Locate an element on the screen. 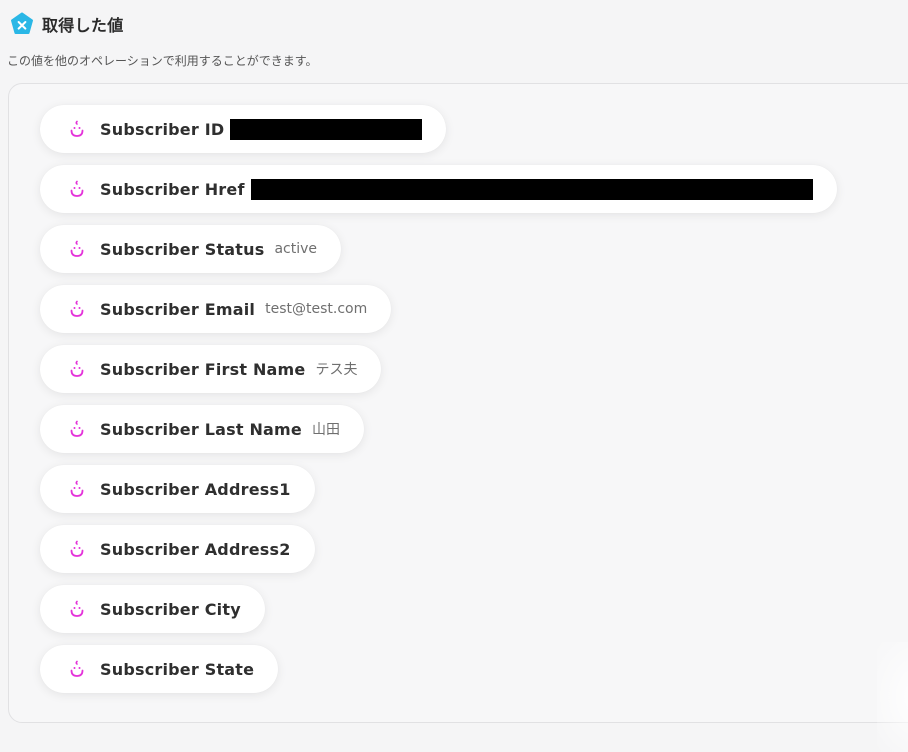  value-text: active is located at coordinates (296, 249).